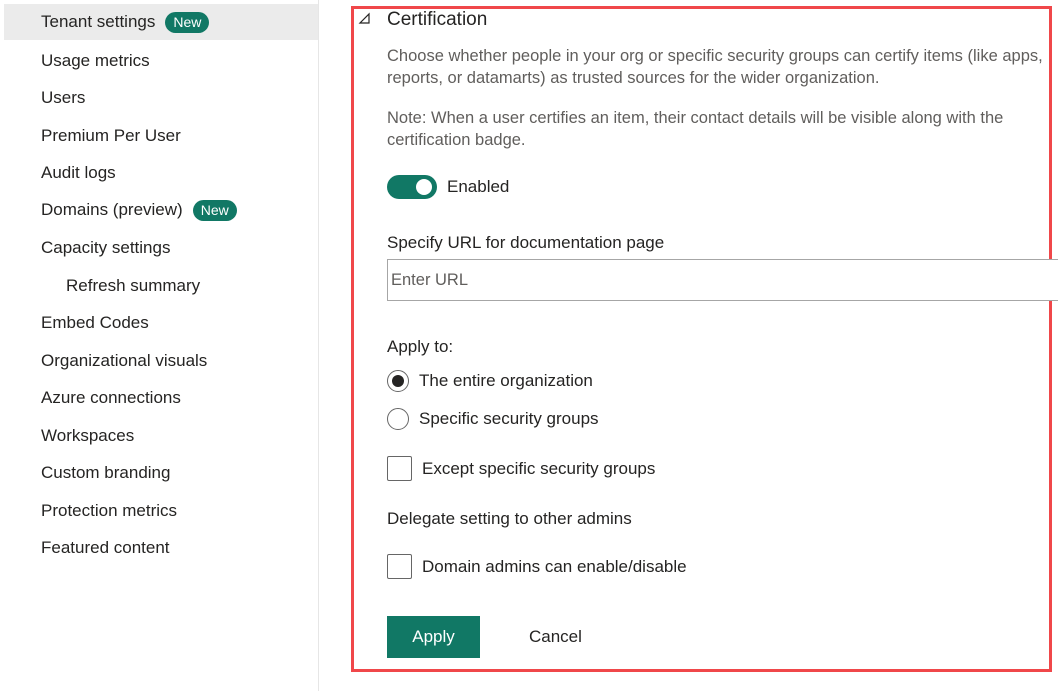  I want to click on sidebar-item-label: Refresh summary, so click(133, 285).